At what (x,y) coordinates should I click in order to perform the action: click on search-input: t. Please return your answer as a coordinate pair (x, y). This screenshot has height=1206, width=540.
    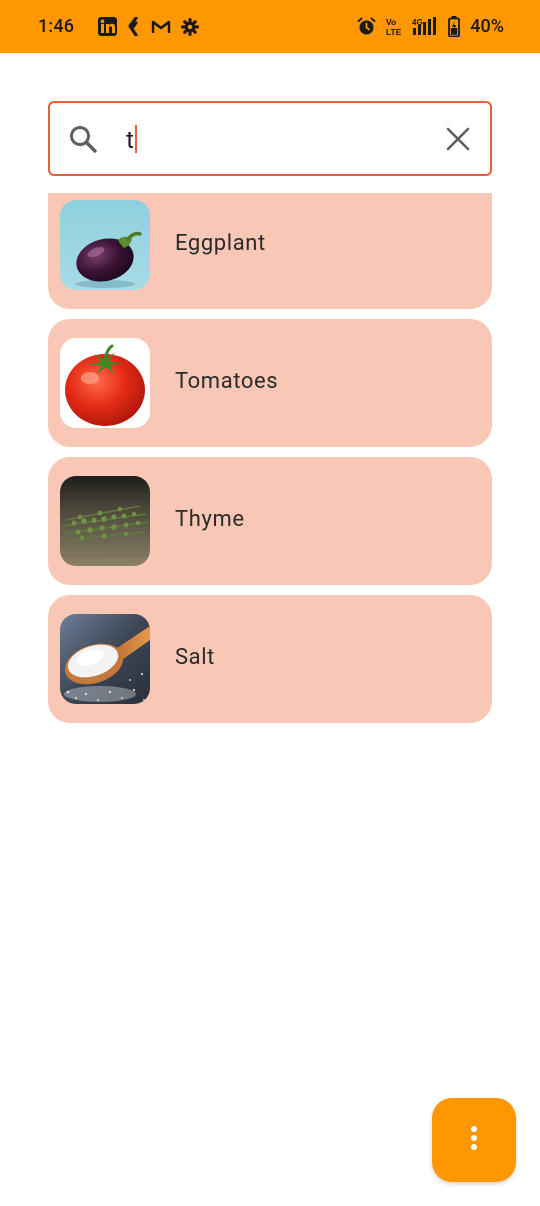
    Looking at the image, I should click on (270, 138).